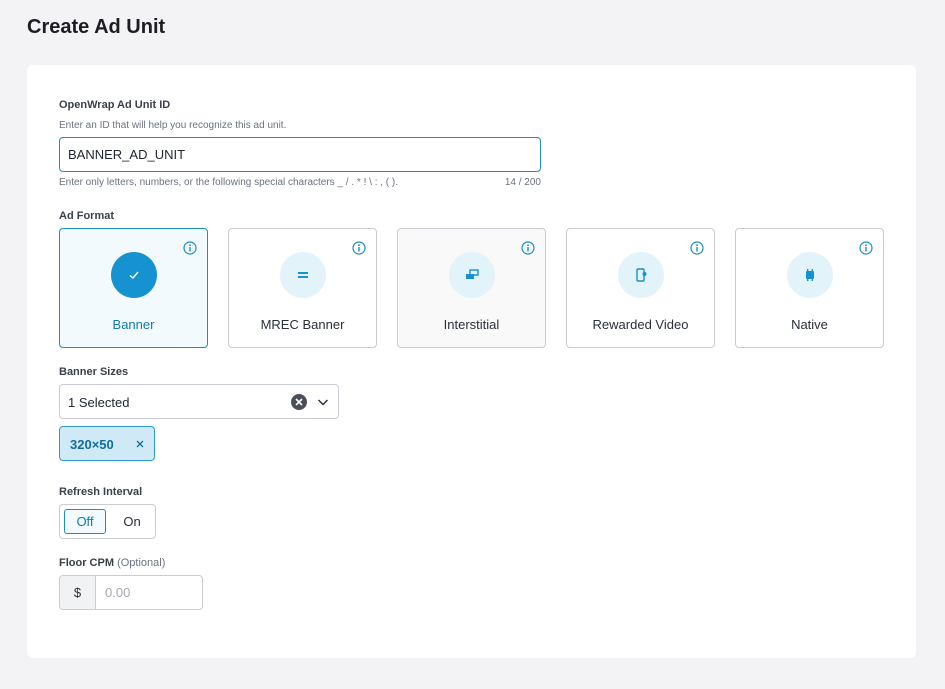 Image resolution: width=945 pixels, height=689 pixels. Describe the element at coordinates (96, 27) in the screenshot. I see `page-title: Create Ad Unit` at that location.